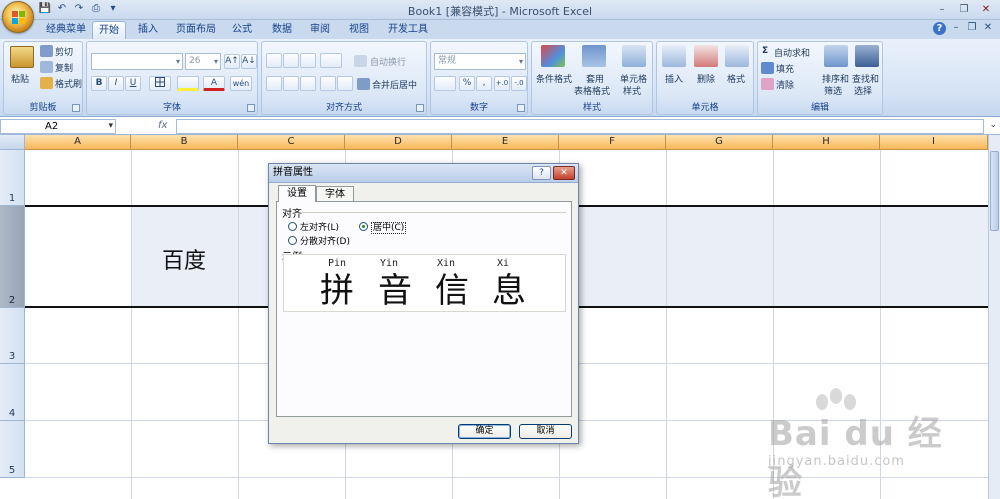 This screenshot has width=1000, height=499. What do you see at coordinates (22, 57) in the screenshot?
I see `paste-icon` at bounding box center [22, 57].